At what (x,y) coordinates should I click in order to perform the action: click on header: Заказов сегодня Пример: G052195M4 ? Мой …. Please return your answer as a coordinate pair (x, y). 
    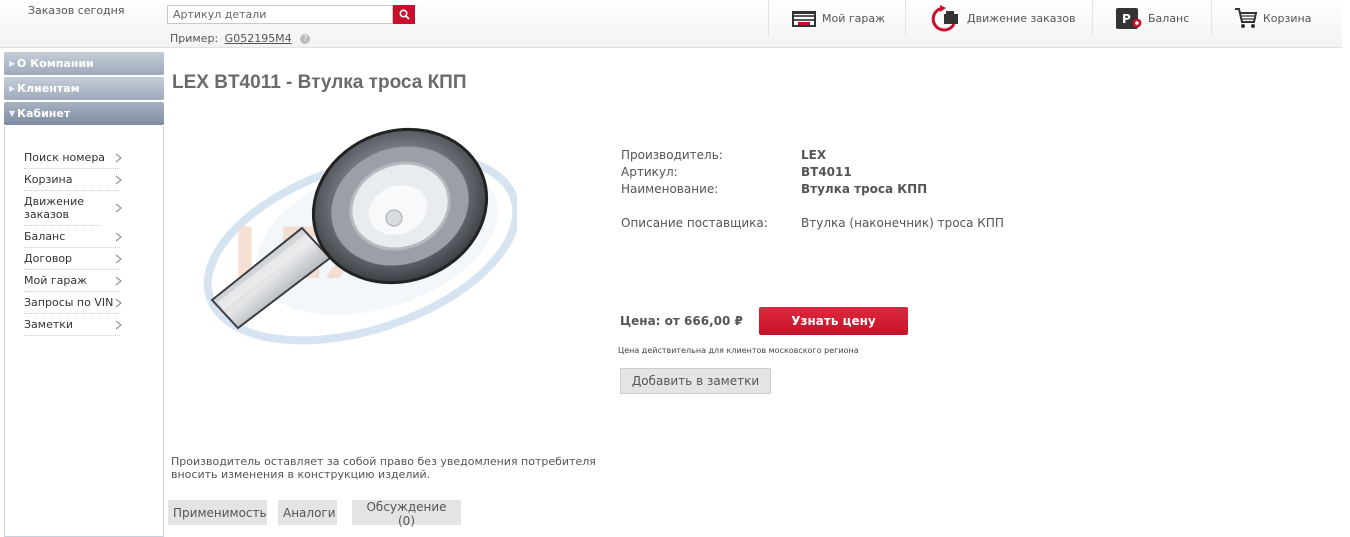
    Looking at the image, I should click on (671, 24).